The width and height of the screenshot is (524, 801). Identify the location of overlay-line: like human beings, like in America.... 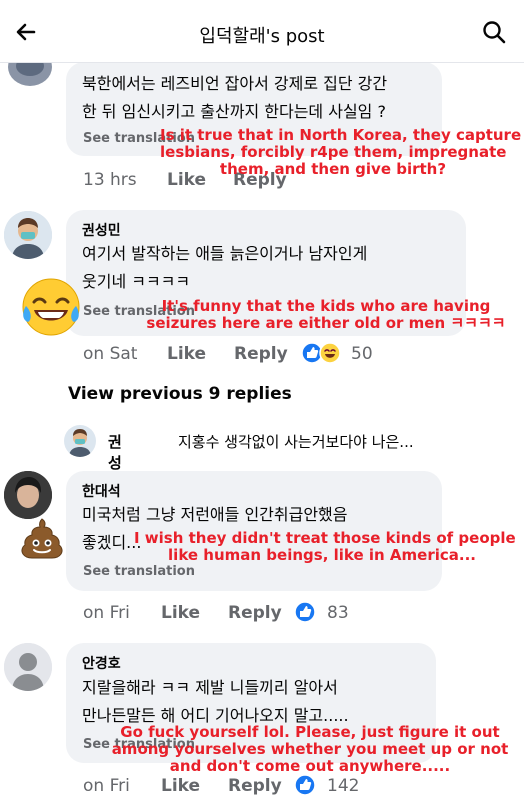
(322, 555).